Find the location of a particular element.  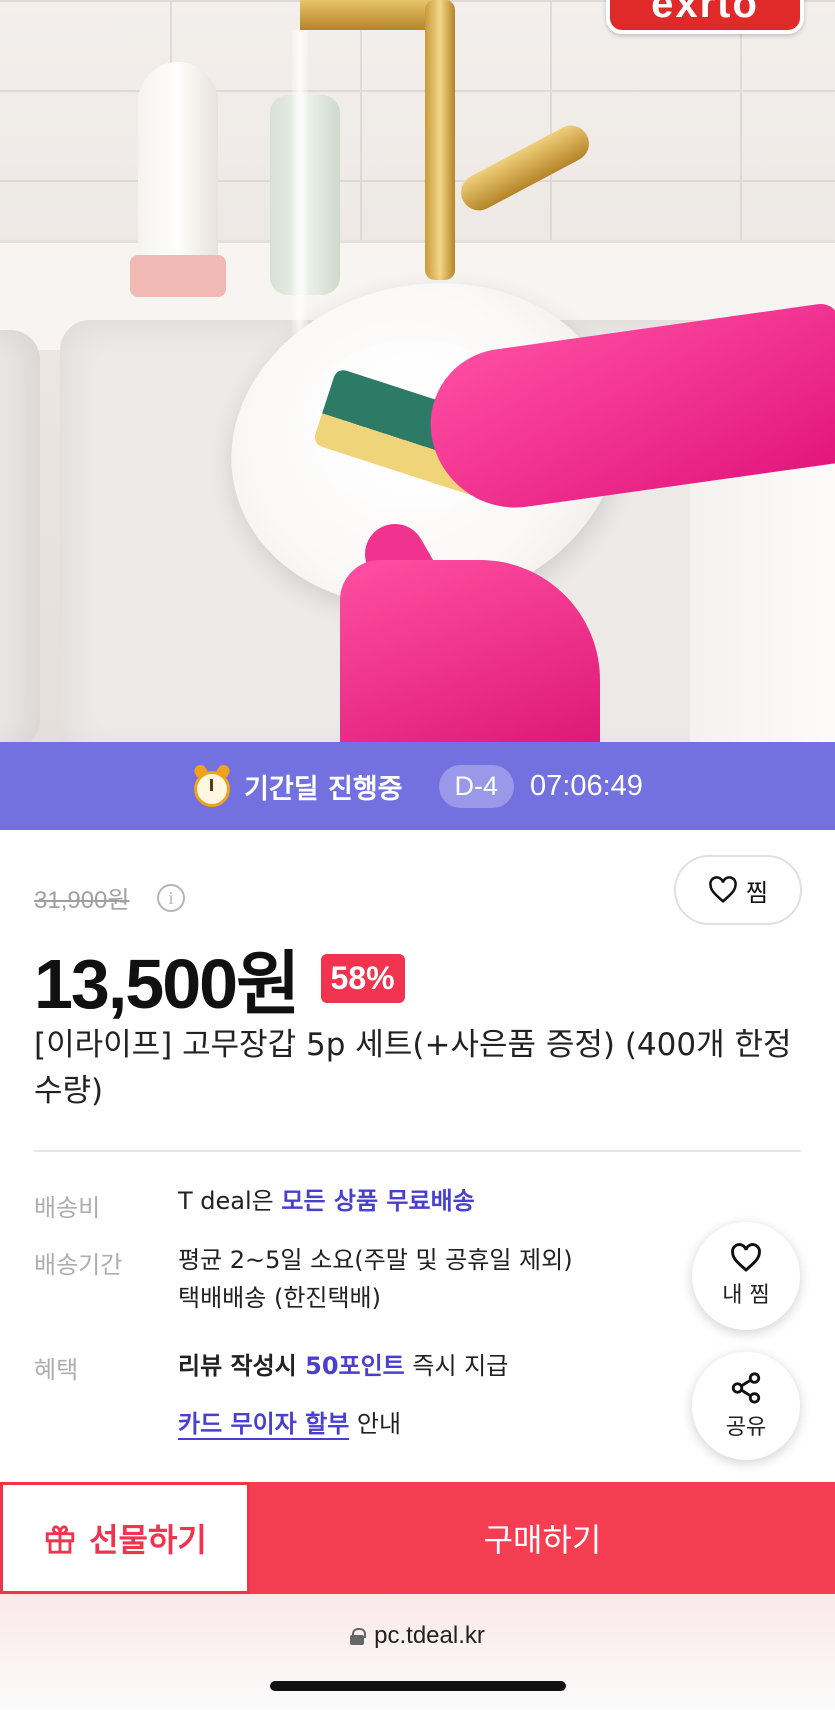

benefit-label: 혜택 is located at coordinates (56, 1370).